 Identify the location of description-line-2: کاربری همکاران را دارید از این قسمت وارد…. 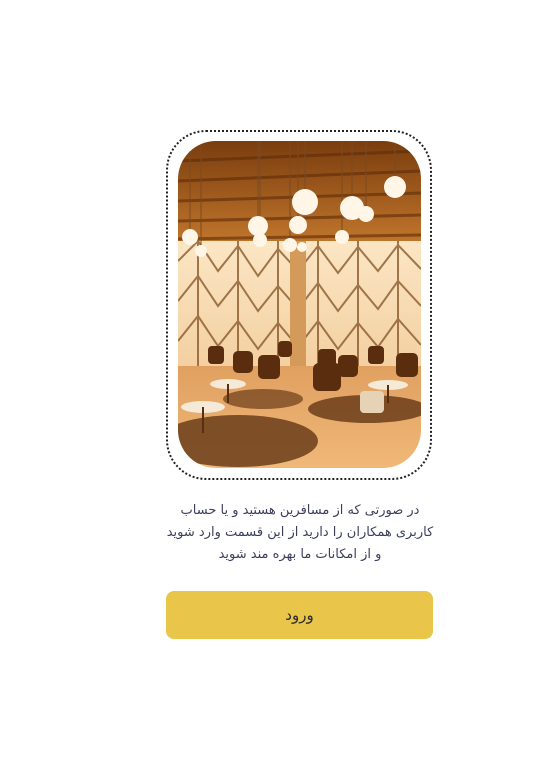
(300, 532).